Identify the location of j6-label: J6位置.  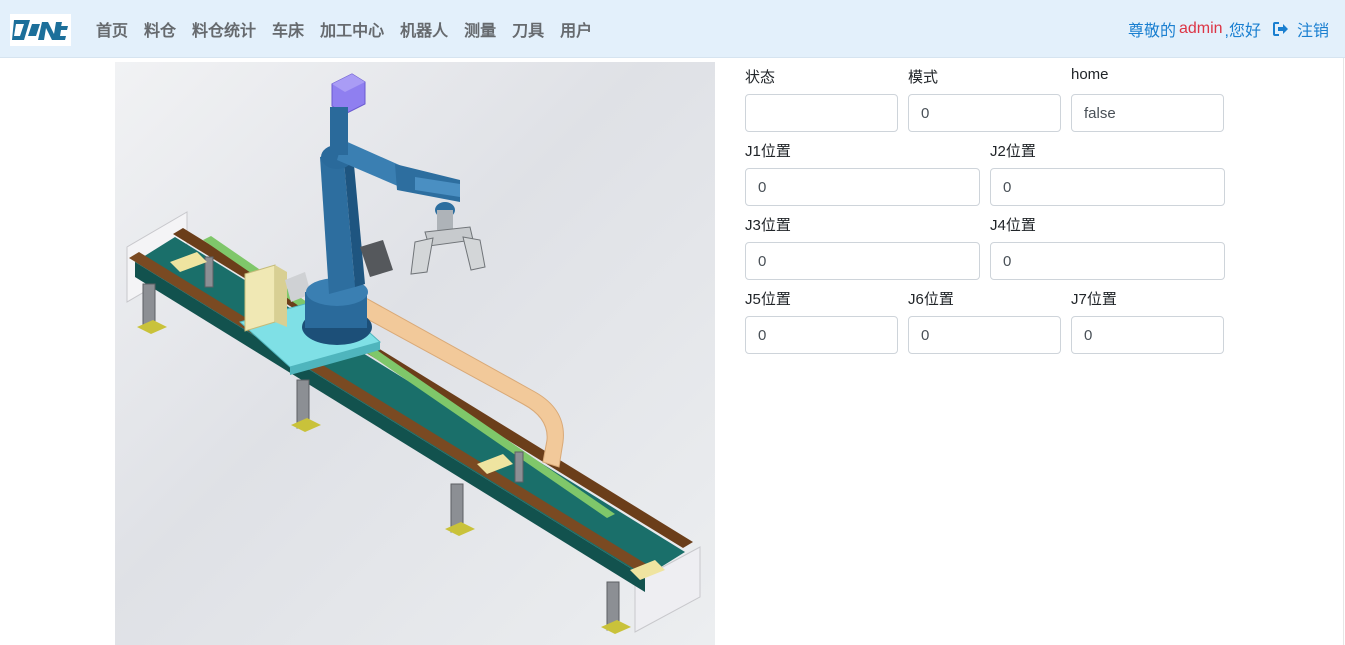
(931, 299).